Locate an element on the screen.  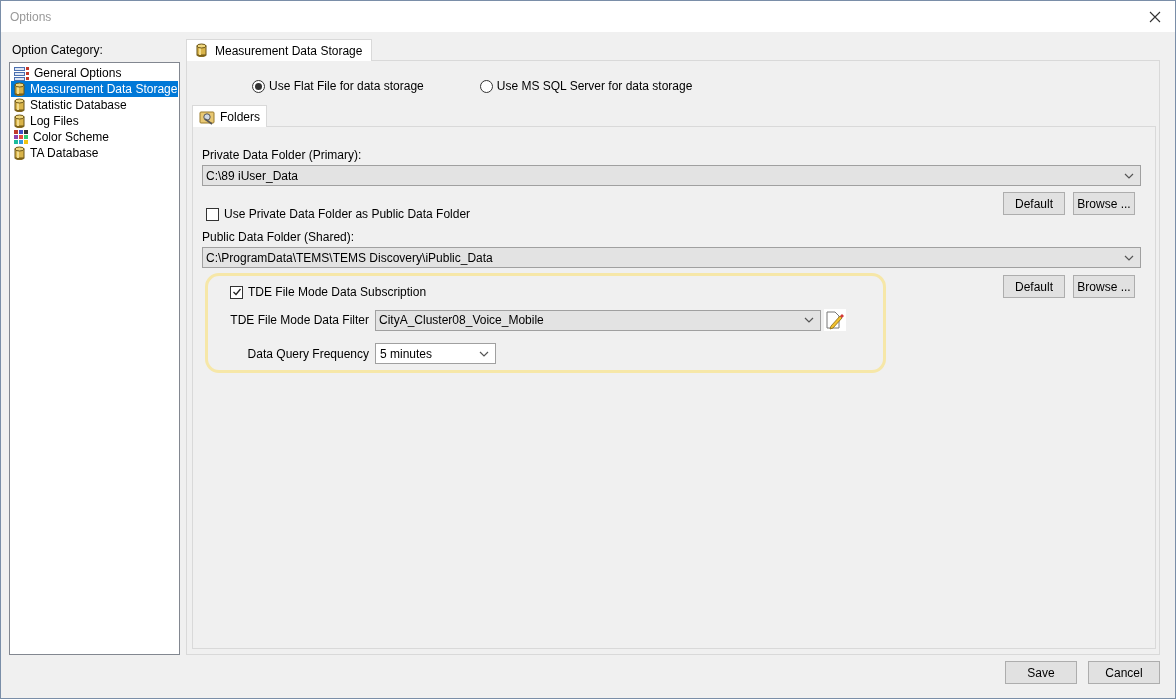
category-item: TA Database is located at coordinates (94, 153).